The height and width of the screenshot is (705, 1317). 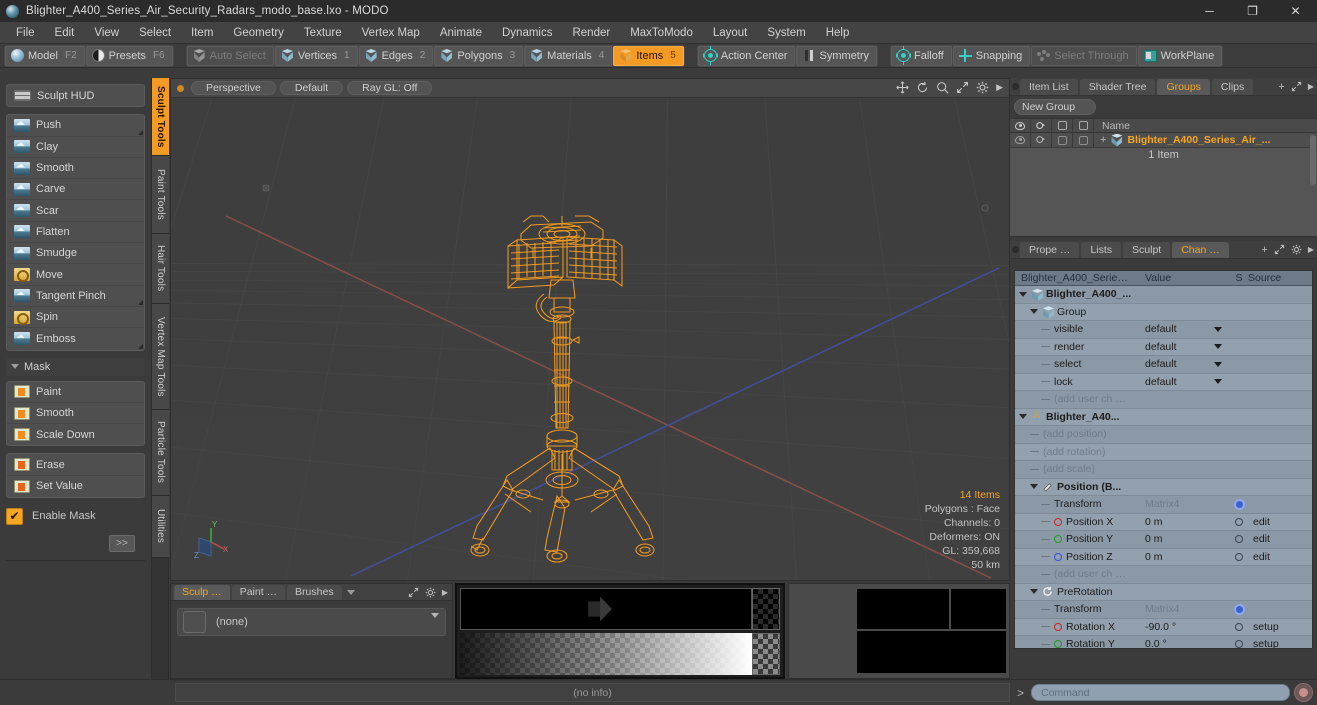 I want to click on sculpt-hud-button: Sculpt HUD, so click(x=75, y=95).